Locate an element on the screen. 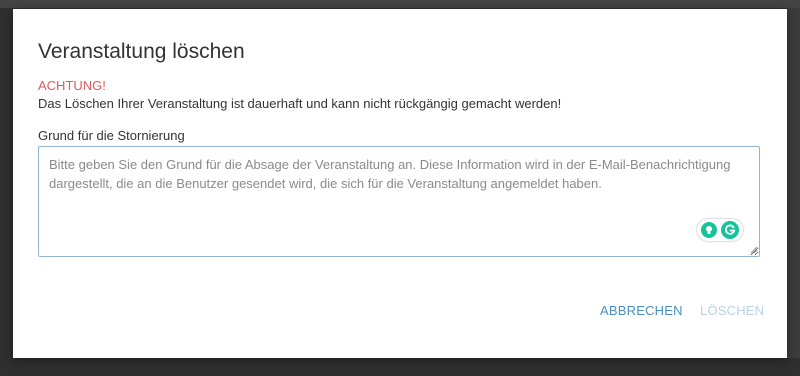  lightbulb-icon is located at coordinates (709, 230).